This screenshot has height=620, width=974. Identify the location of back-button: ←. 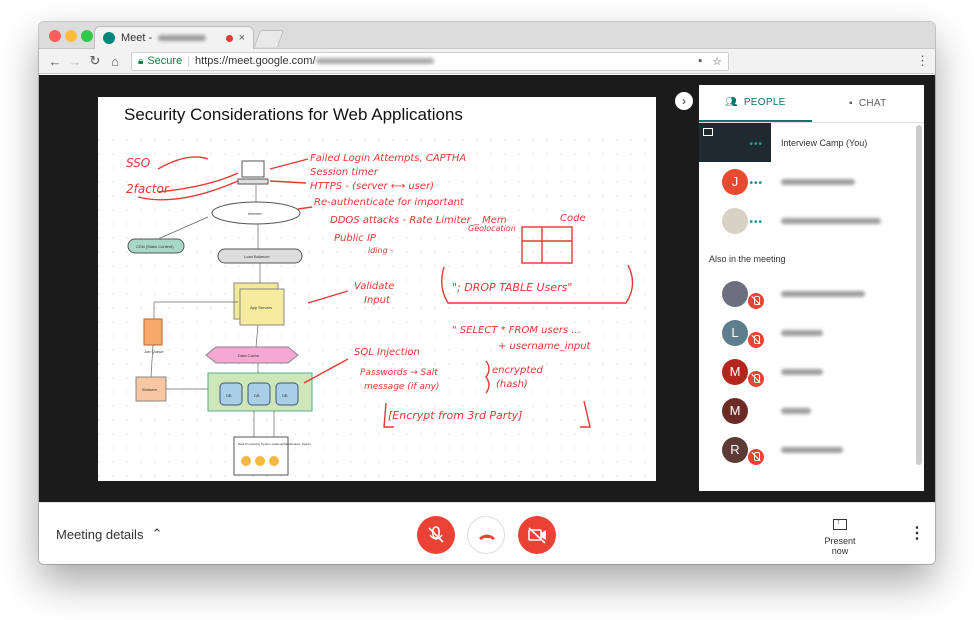
(55, 61).